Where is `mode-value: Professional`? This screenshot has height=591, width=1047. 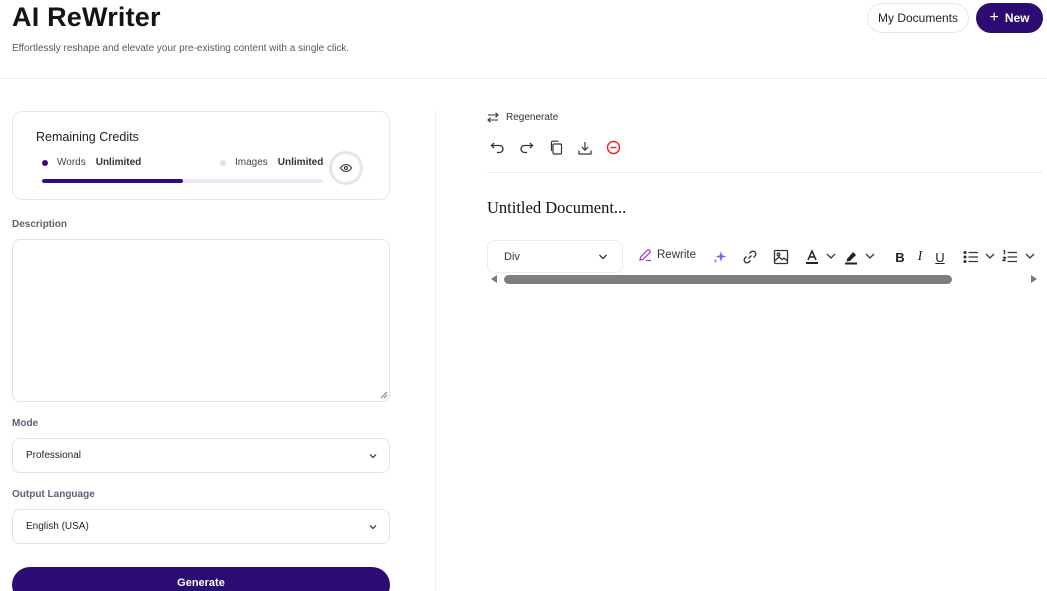
mode-value: Professional is located at coordinates (54, 455).